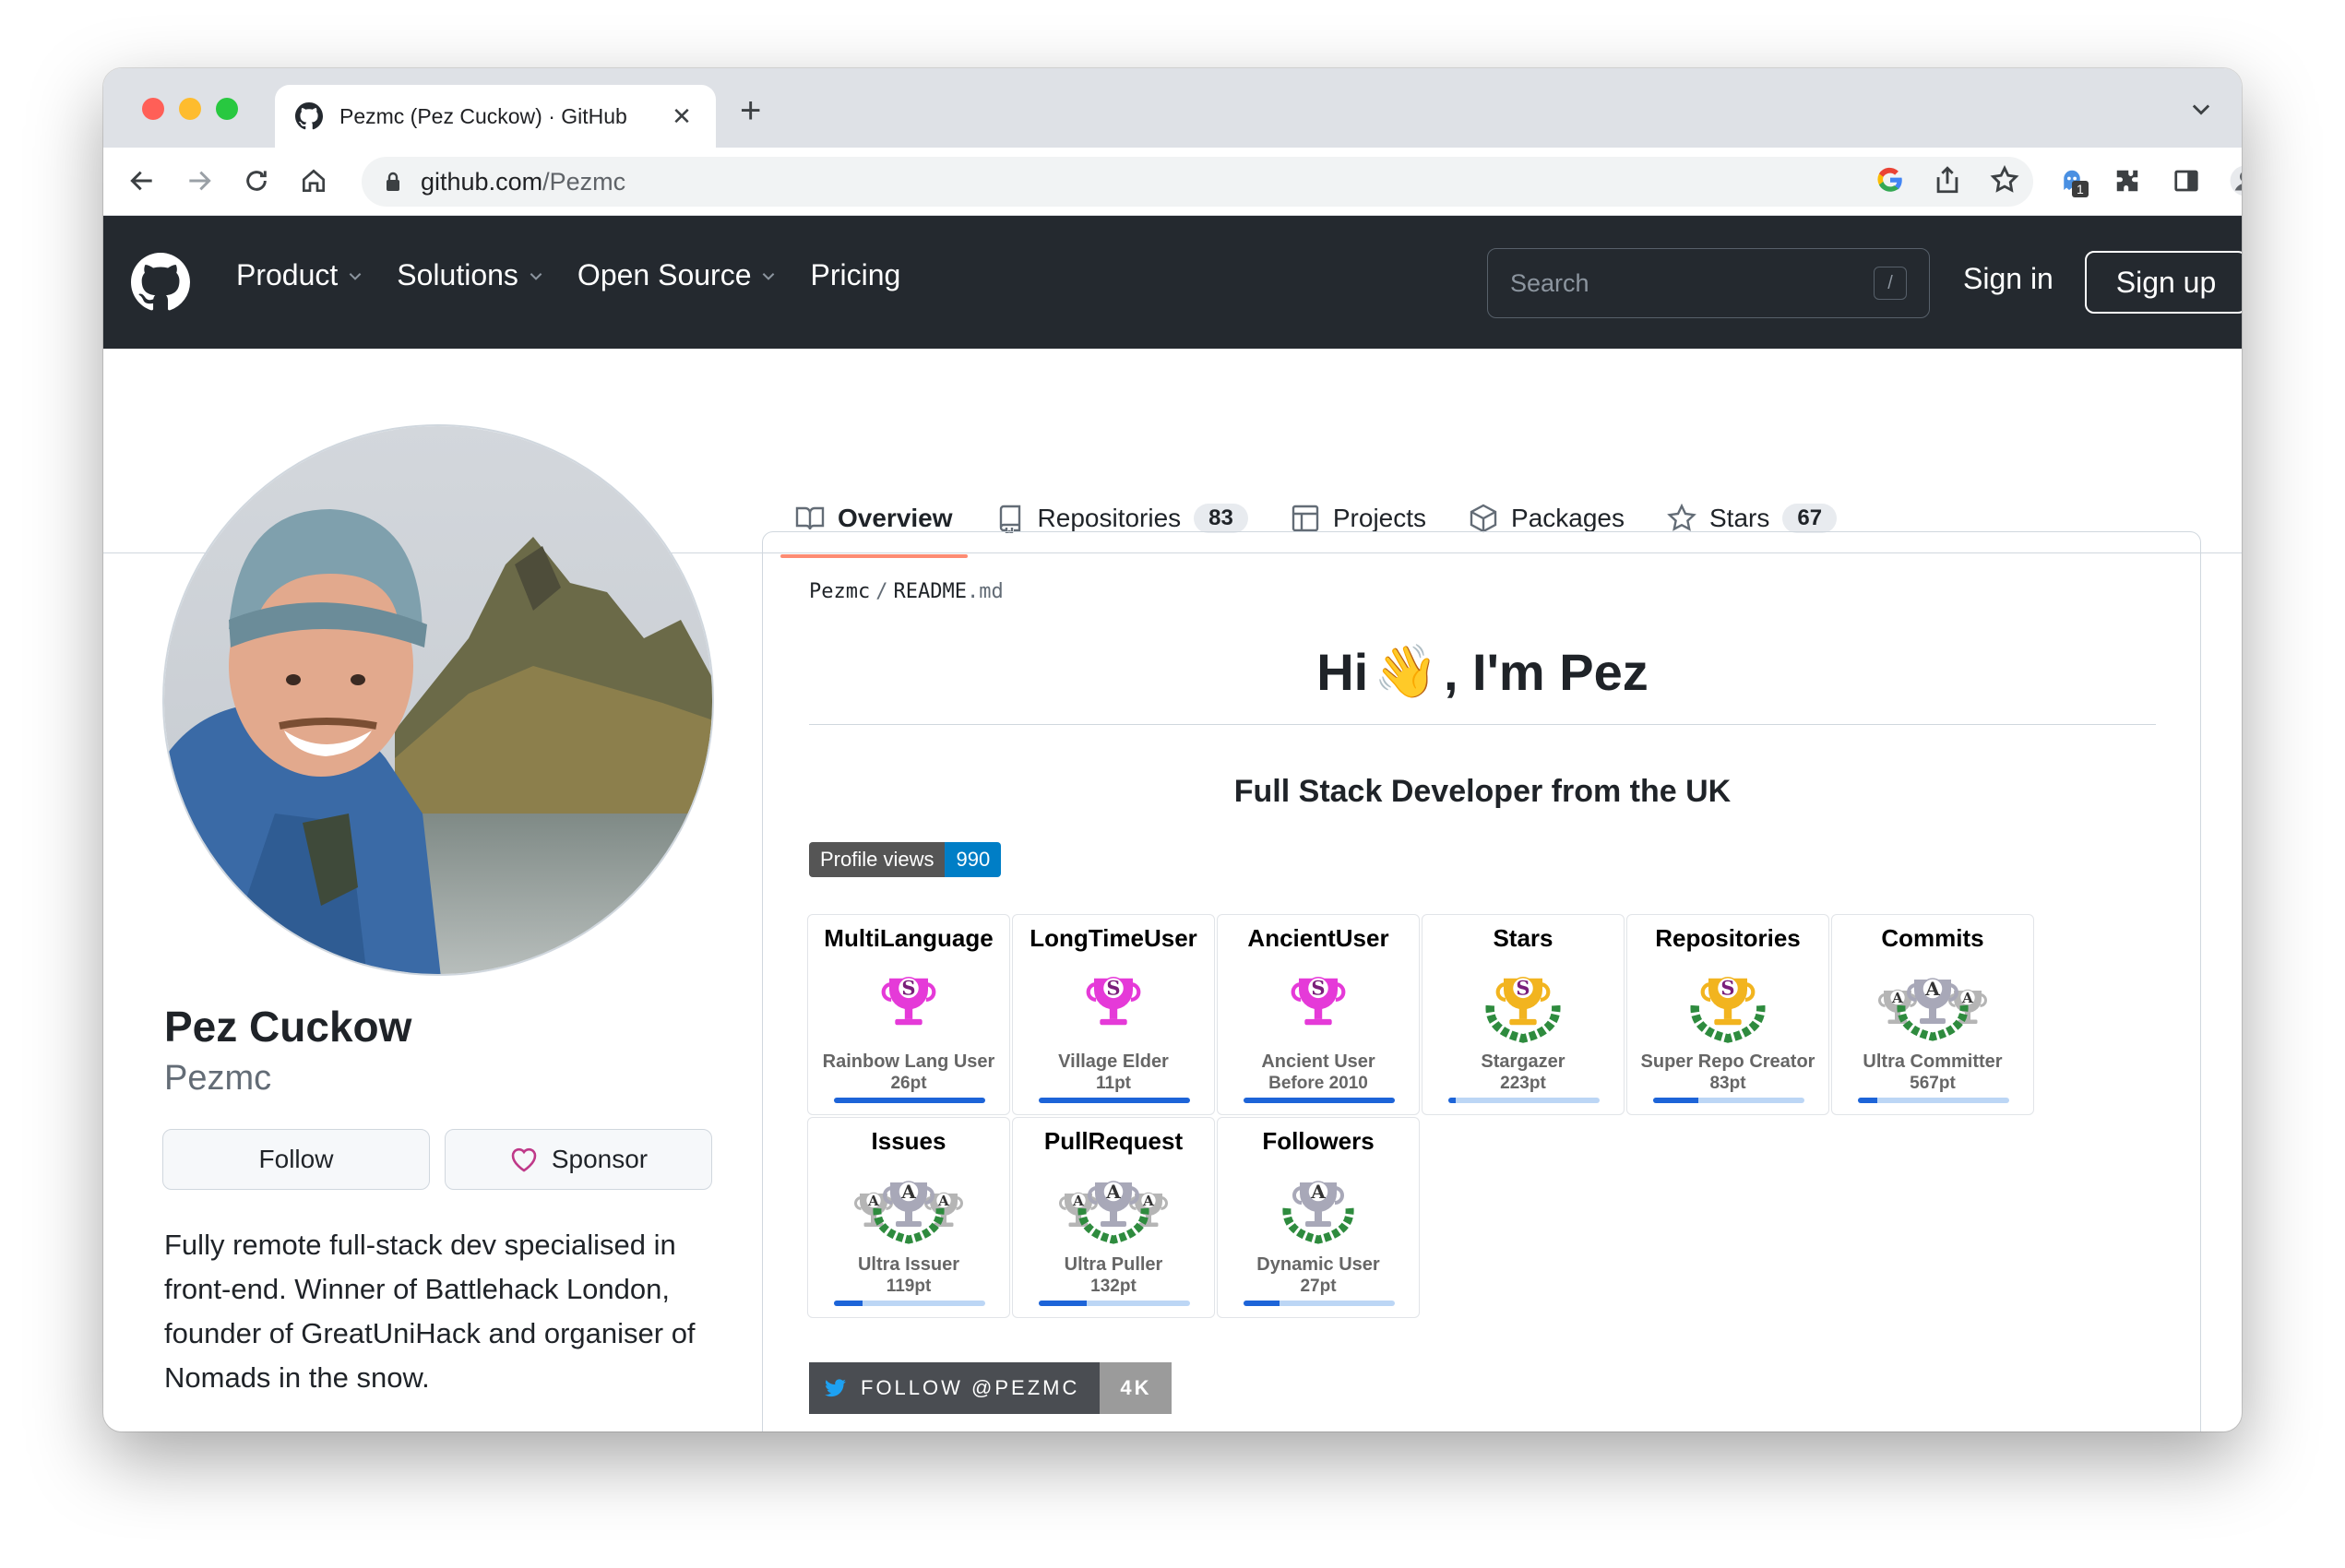  Describe the element at coordinates (1113, 1286) in the screenshot. I see `trophy-points: 132pt` at that location.